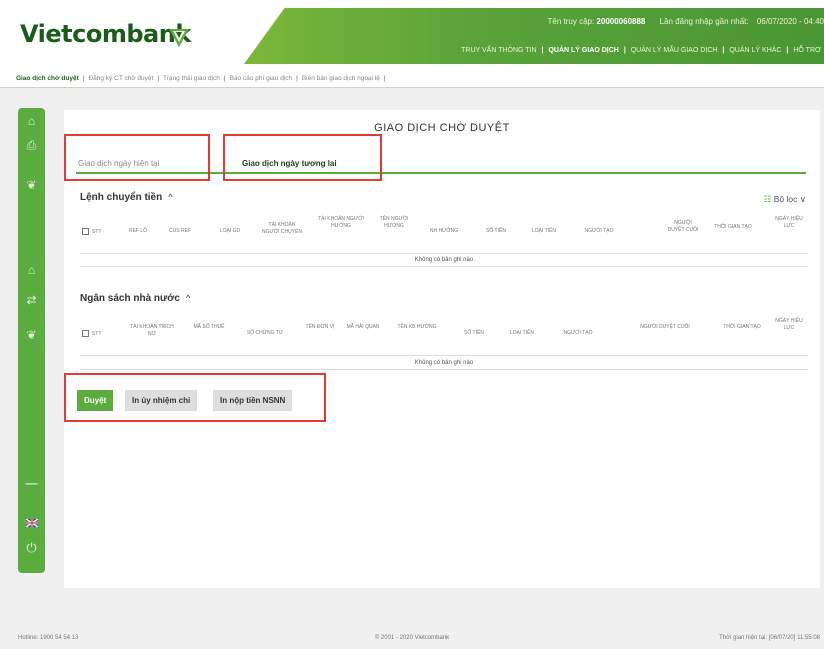 The image size is (824, 649). Describe the element at coordinates (363, 327) in the screenshot. I see `col-header: MÃ HẢI QUAN` at that location.